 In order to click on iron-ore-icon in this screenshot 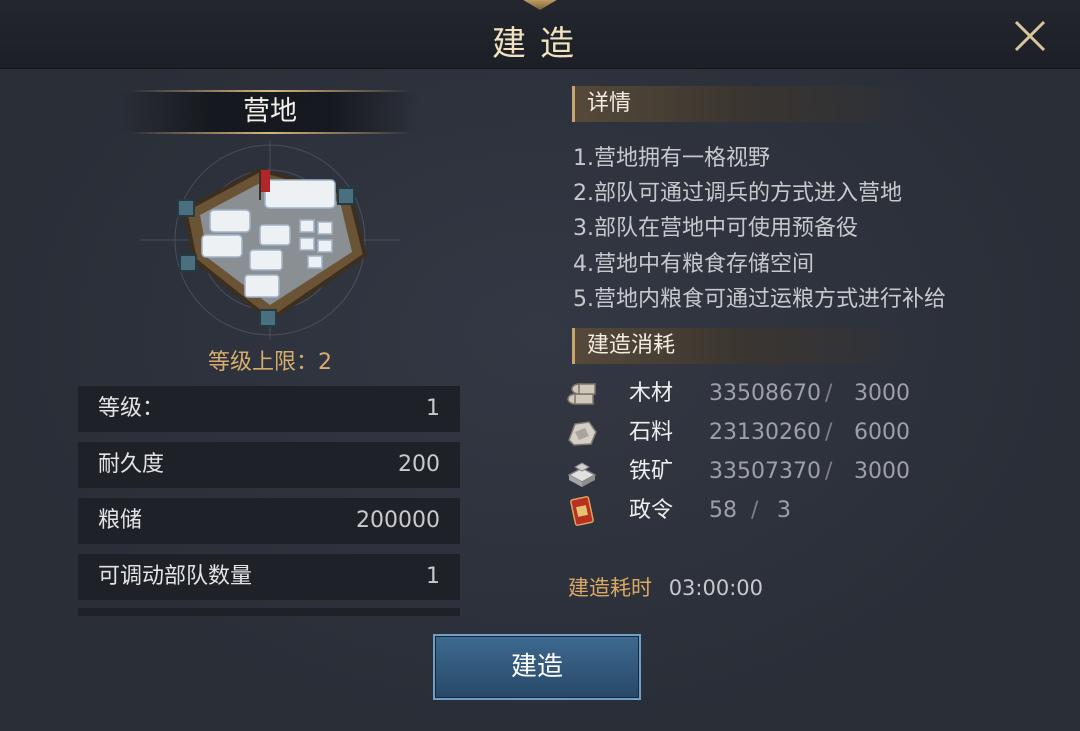, I will do `click(582, 474)`.